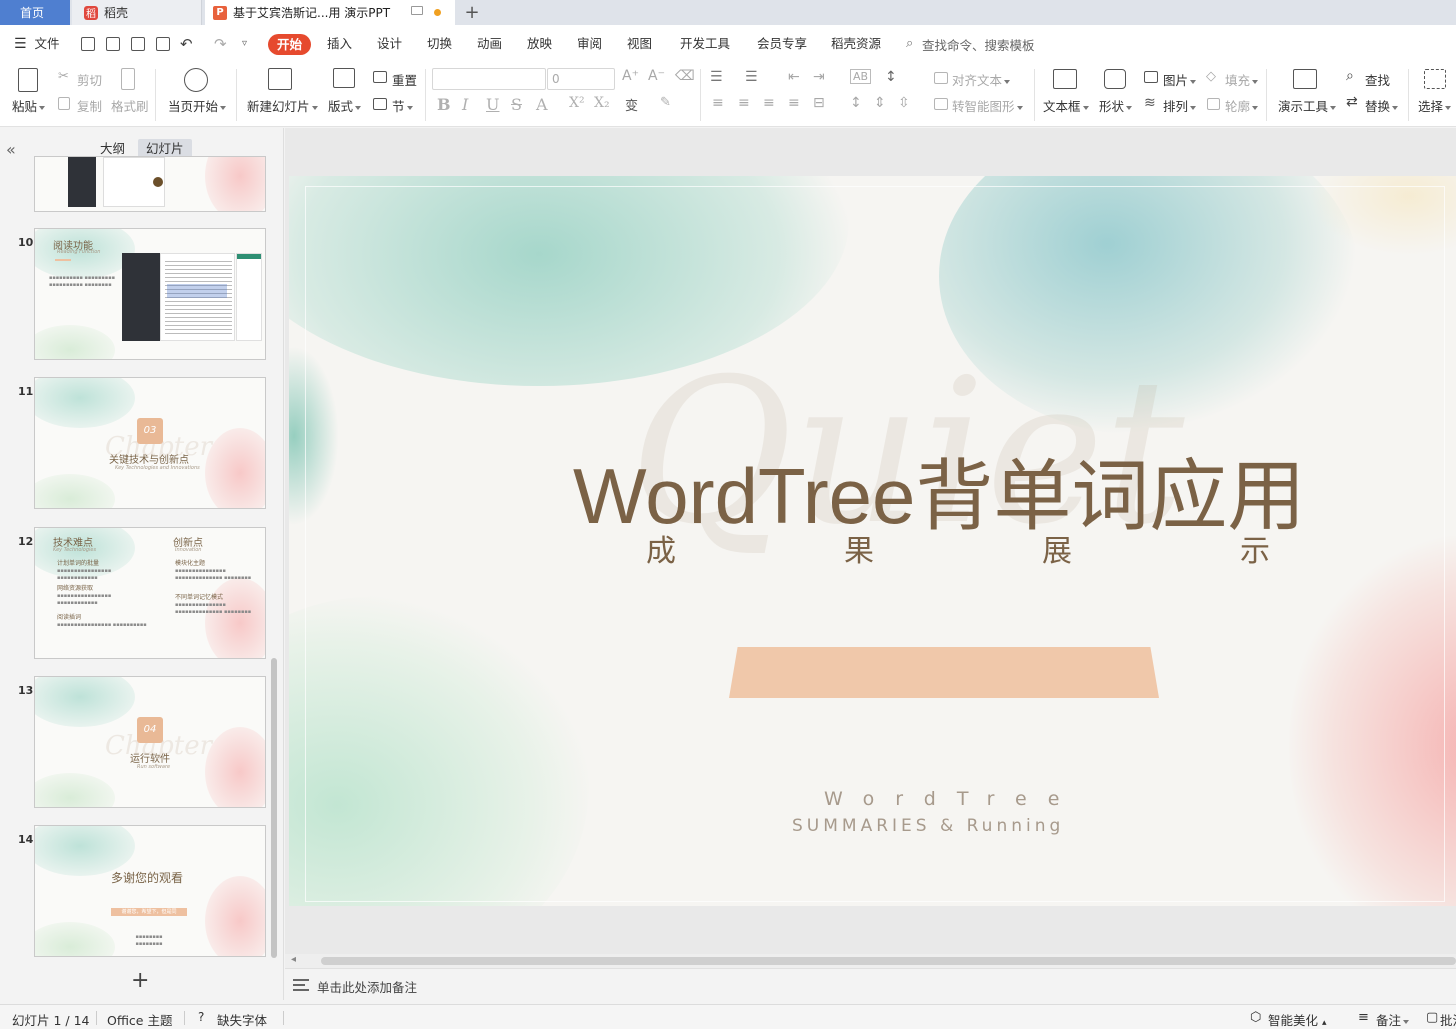 Image resolution: width=1456 pixels, height=1029 pixels. I want to click on align-left-icon: ≡, so click(718, 103).